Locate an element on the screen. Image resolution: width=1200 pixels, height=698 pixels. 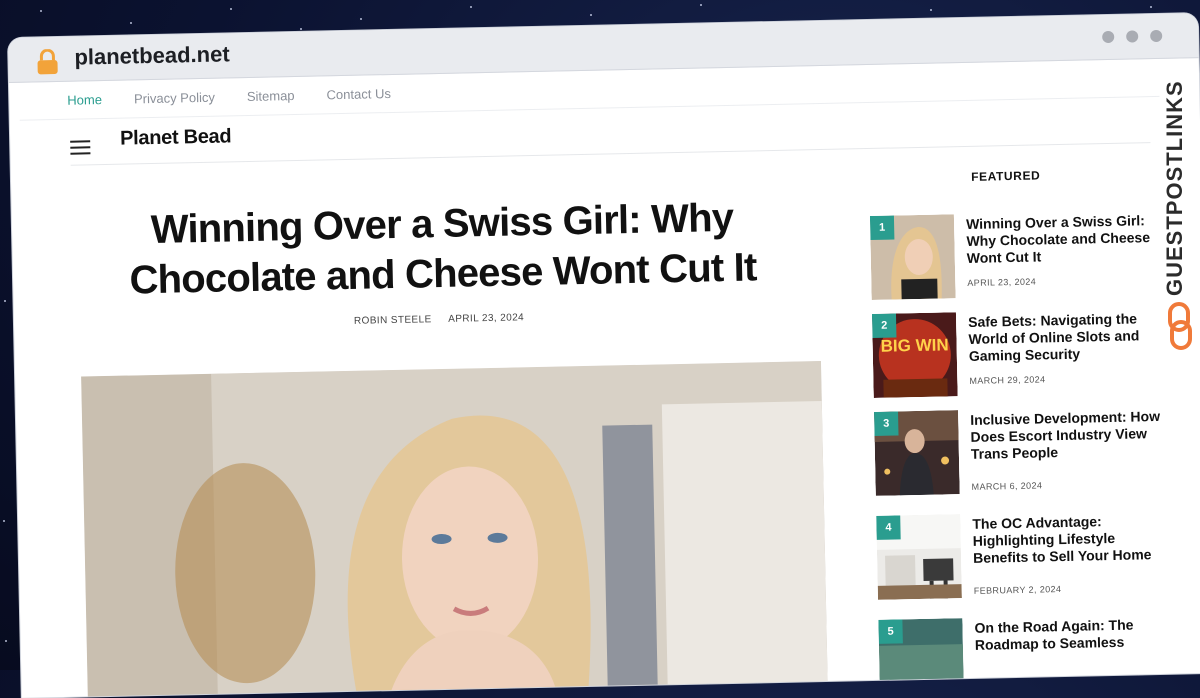
featured-thumbnail: BIG WIN 2 is located at coordinates (914, 355).